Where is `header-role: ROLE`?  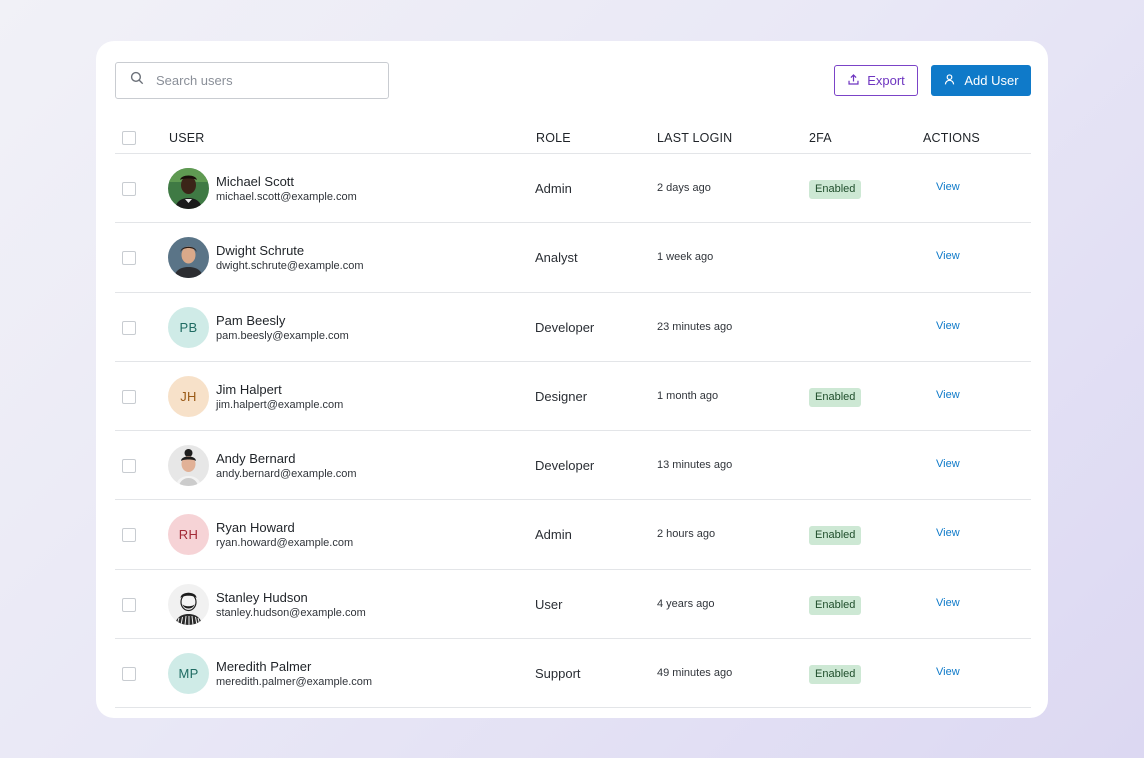
header-role: ROLE is located at coordinates (553, 138).